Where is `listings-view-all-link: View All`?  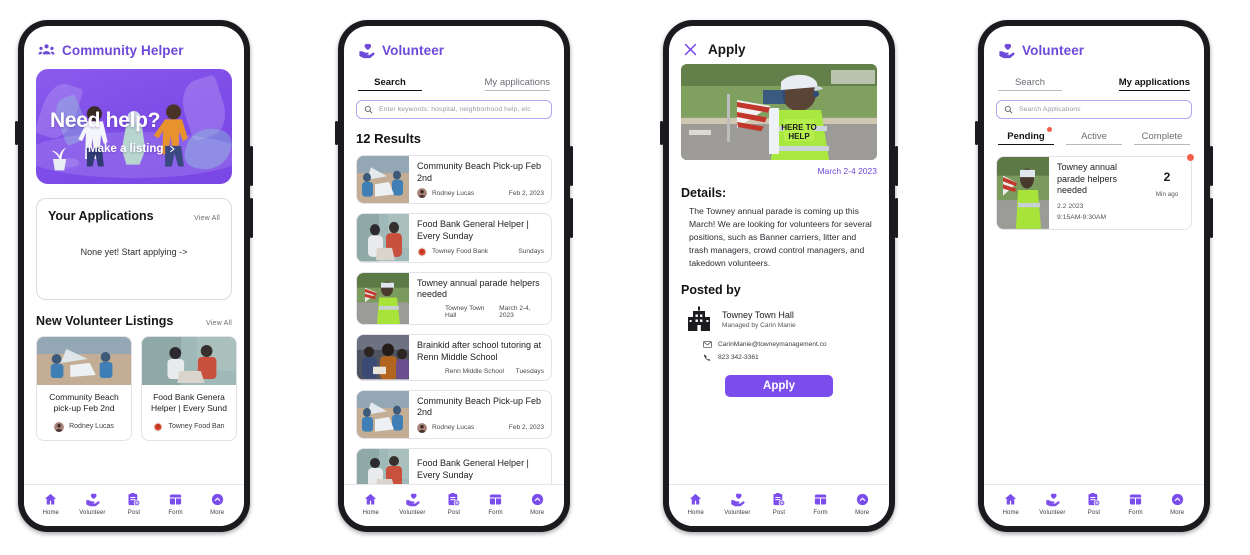 listings-view-all-link: View All is located at coordinates (219, 323).